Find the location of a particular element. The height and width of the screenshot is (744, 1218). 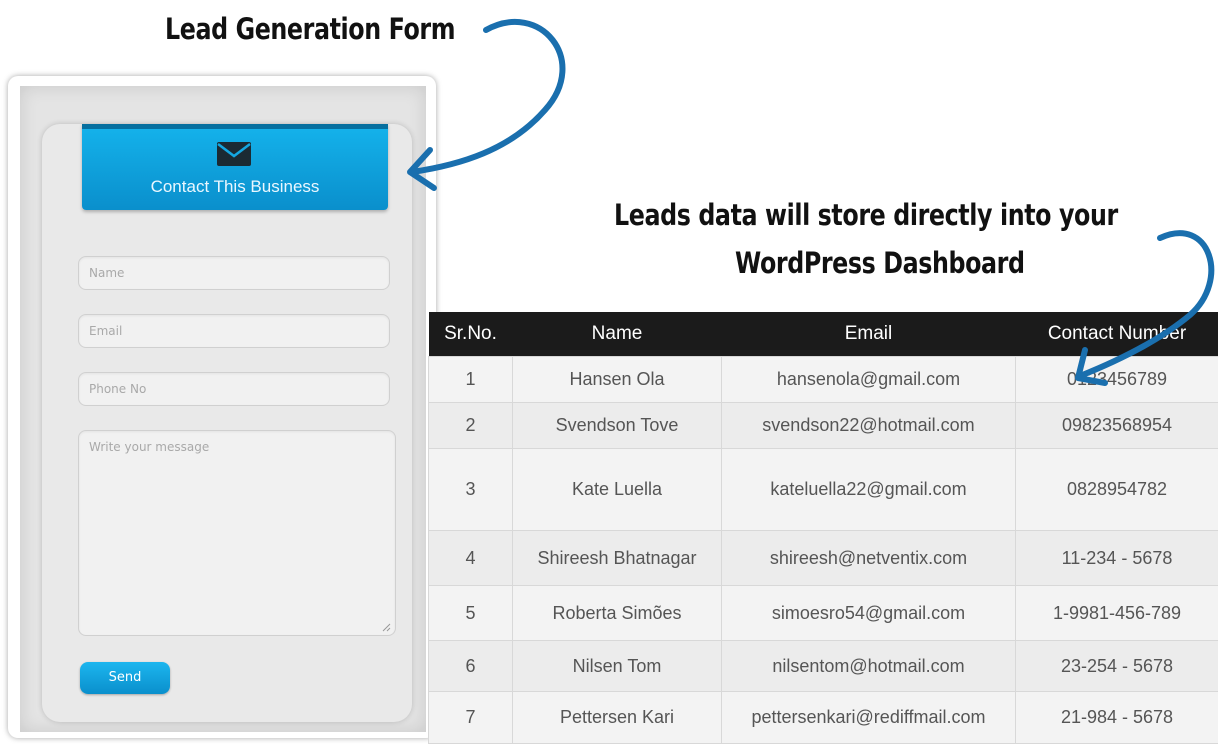

cell-email: hansenola@gmail.com is located at coordinates (869, 380).